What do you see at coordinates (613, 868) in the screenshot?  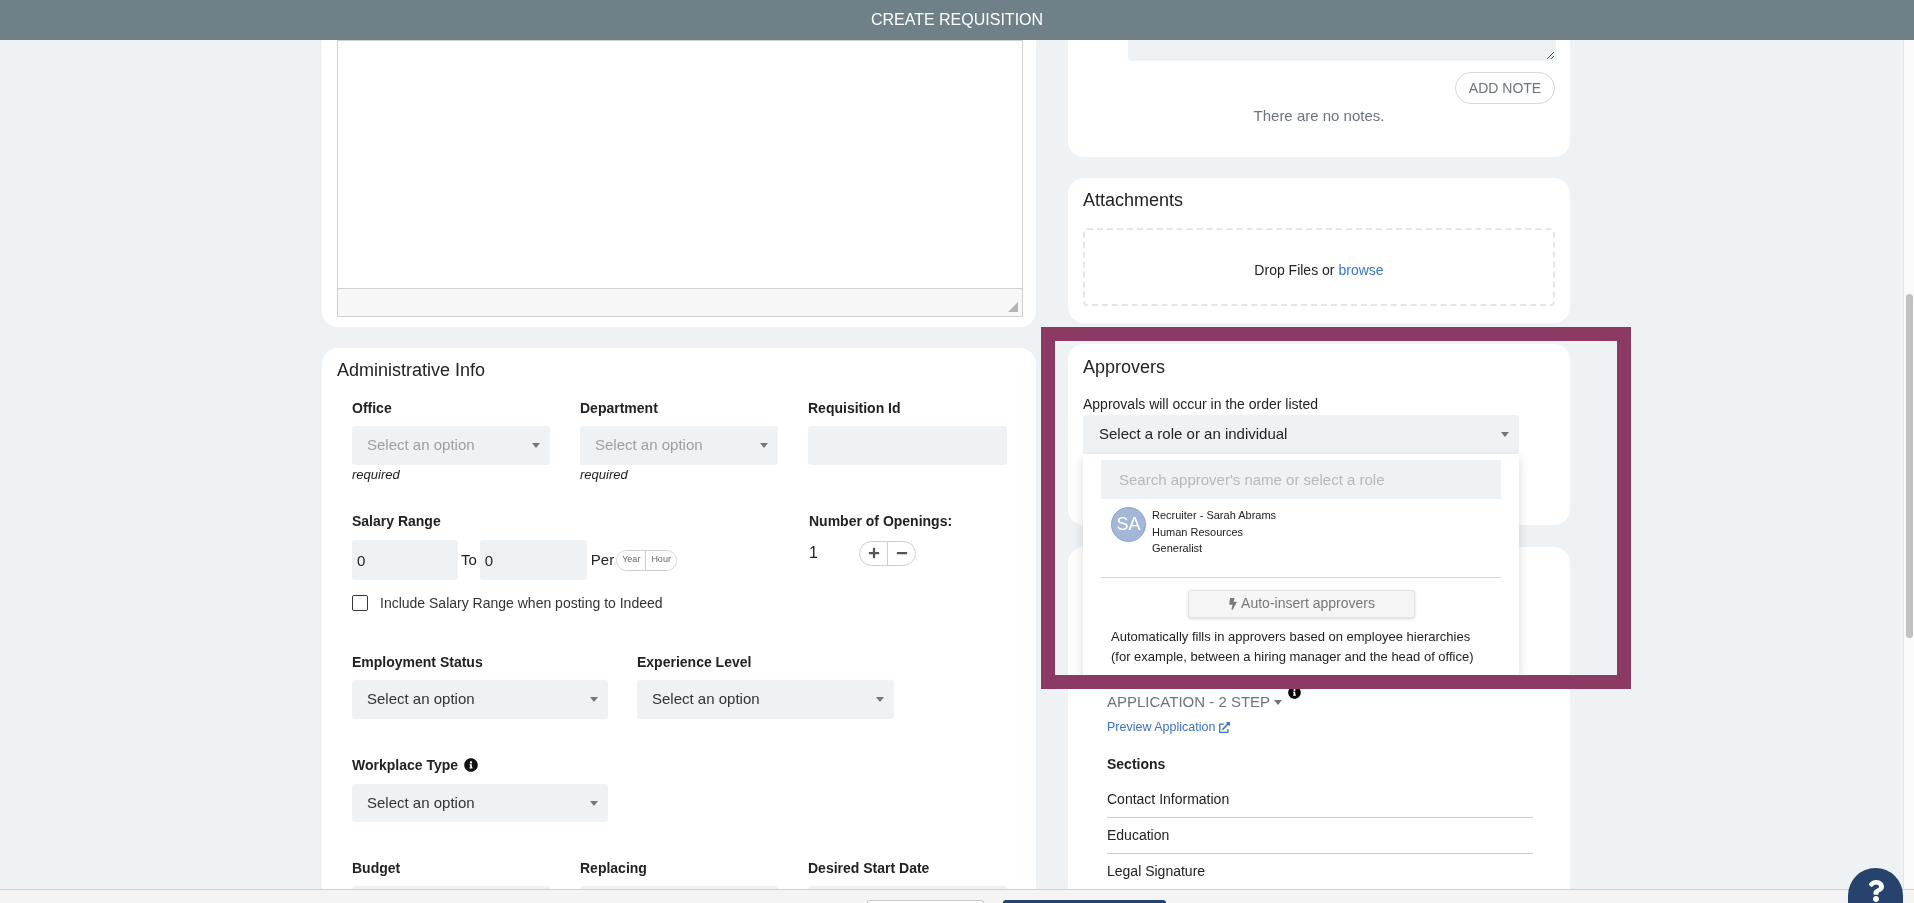 I see `field-label: Replacing` at bounding box center [613, 868].